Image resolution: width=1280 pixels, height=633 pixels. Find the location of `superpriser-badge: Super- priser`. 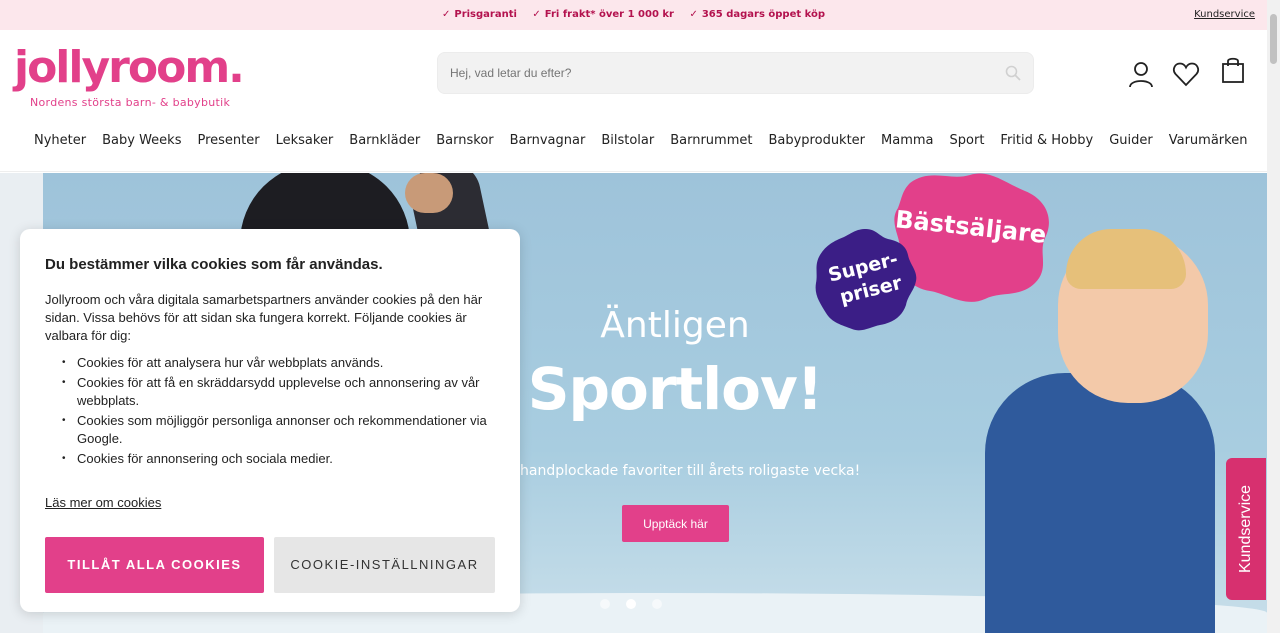

superpriser-badge: Super- priser is located at coordinates (866, 280).